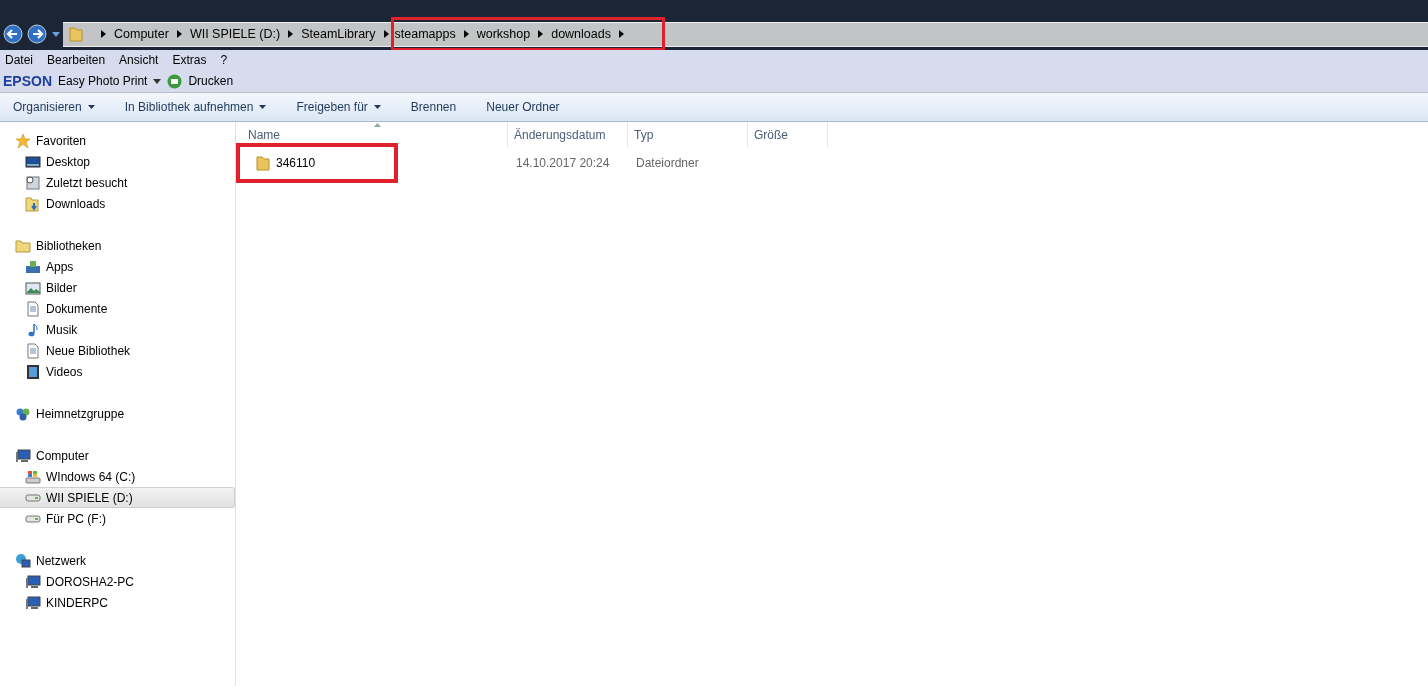  Describe the element at coordinates (27, 81) in the screenshot. I see `epson-logo: EPSON` at that location.